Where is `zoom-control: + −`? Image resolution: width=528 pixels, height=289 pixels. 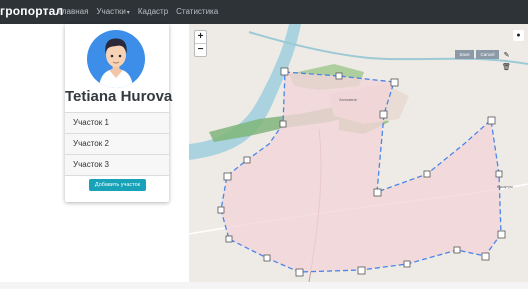
zoom-control: + − is located at coordinates (200, 43).